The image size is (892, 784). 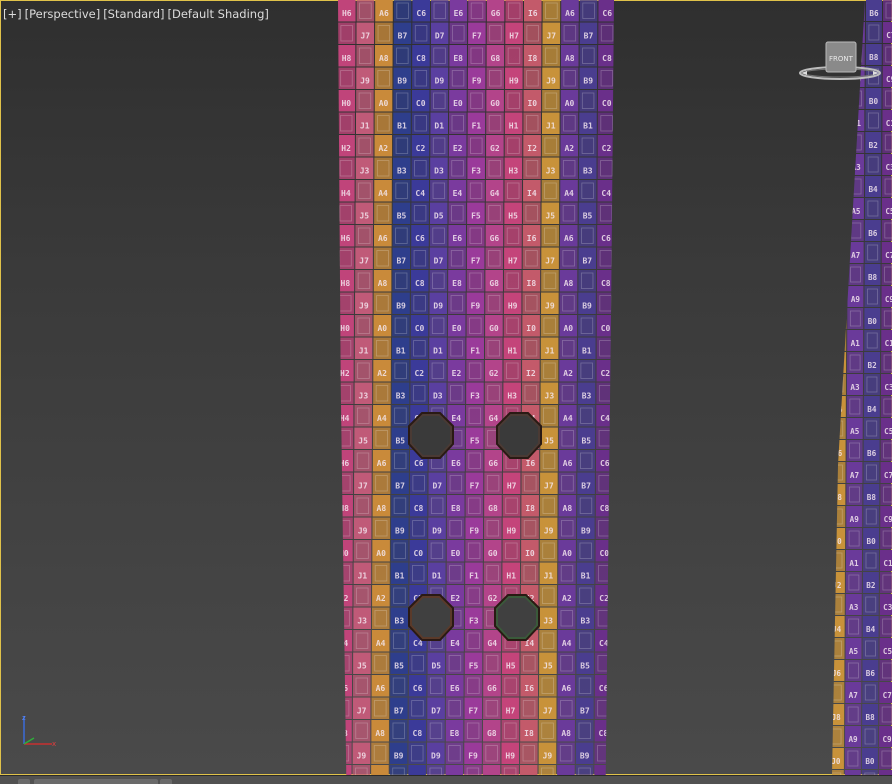 I want to click on checker-cell-label: J8, so click(x=836, y=717).